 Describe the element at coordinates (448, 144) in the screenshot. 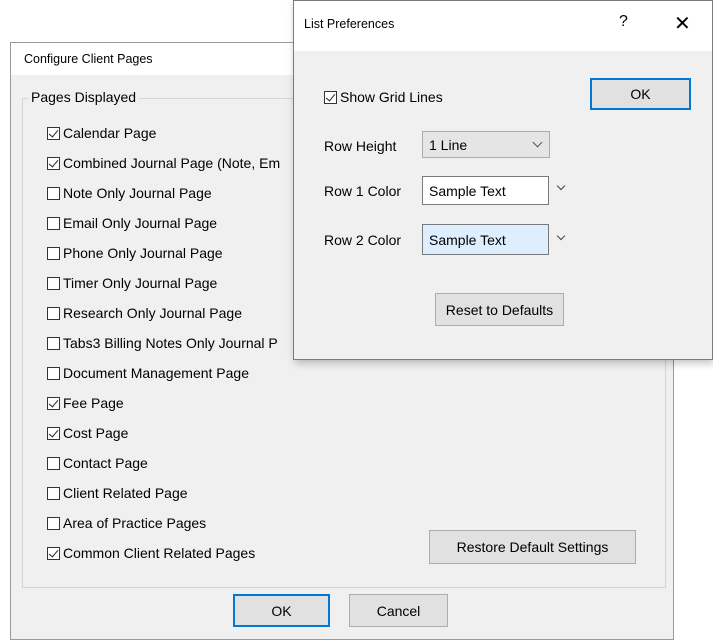

I see `row-height-value: 1 Line` at that location.